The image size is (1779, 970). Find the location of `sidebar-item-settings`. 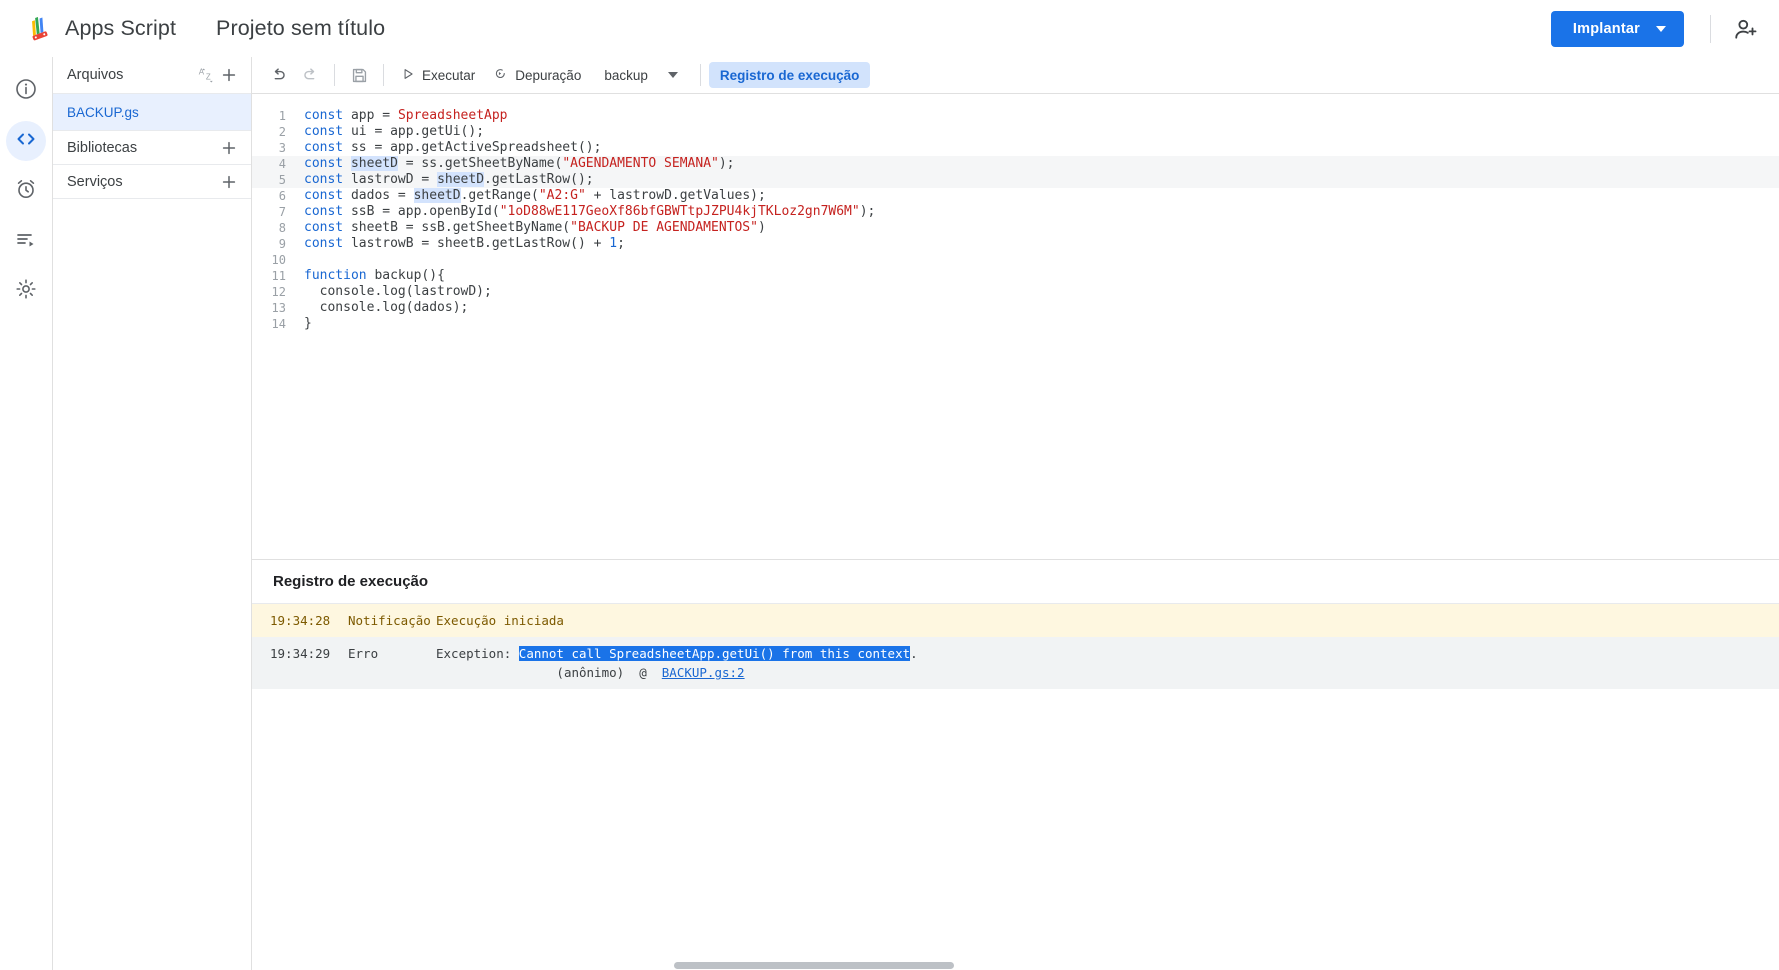

sidebar-item-settings is located at coordinates (26, 291).